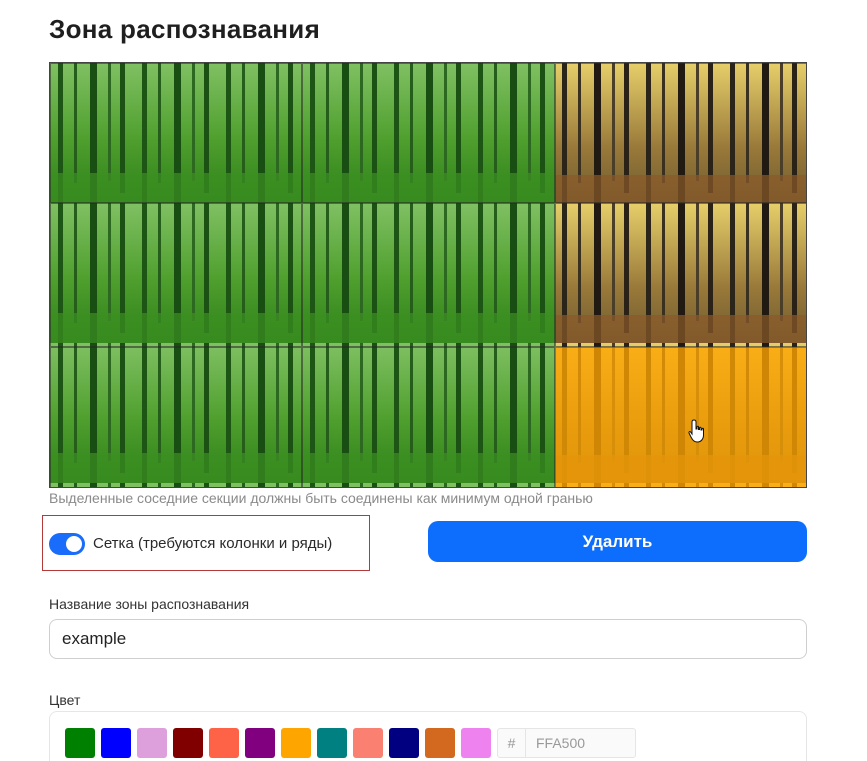 The height and width of the screenshot is (761, 867). Describe the element at coordinates (696, 431) in the screenshot. I see `hand-cursor-icon` at that location.